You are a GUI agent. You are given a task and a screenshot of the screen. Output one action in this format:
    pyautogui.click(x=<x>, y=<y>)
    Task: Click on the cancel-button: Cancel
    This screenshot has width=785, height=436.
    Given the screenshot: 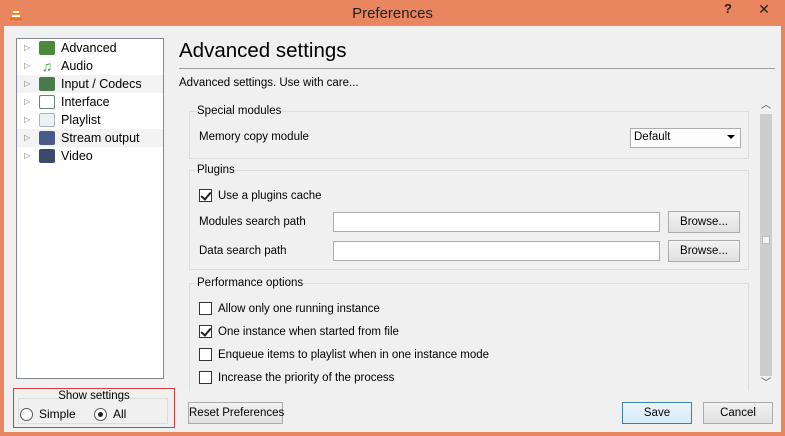 What is the action you would take?
    pyautogui.click(x=738, y=413)
    